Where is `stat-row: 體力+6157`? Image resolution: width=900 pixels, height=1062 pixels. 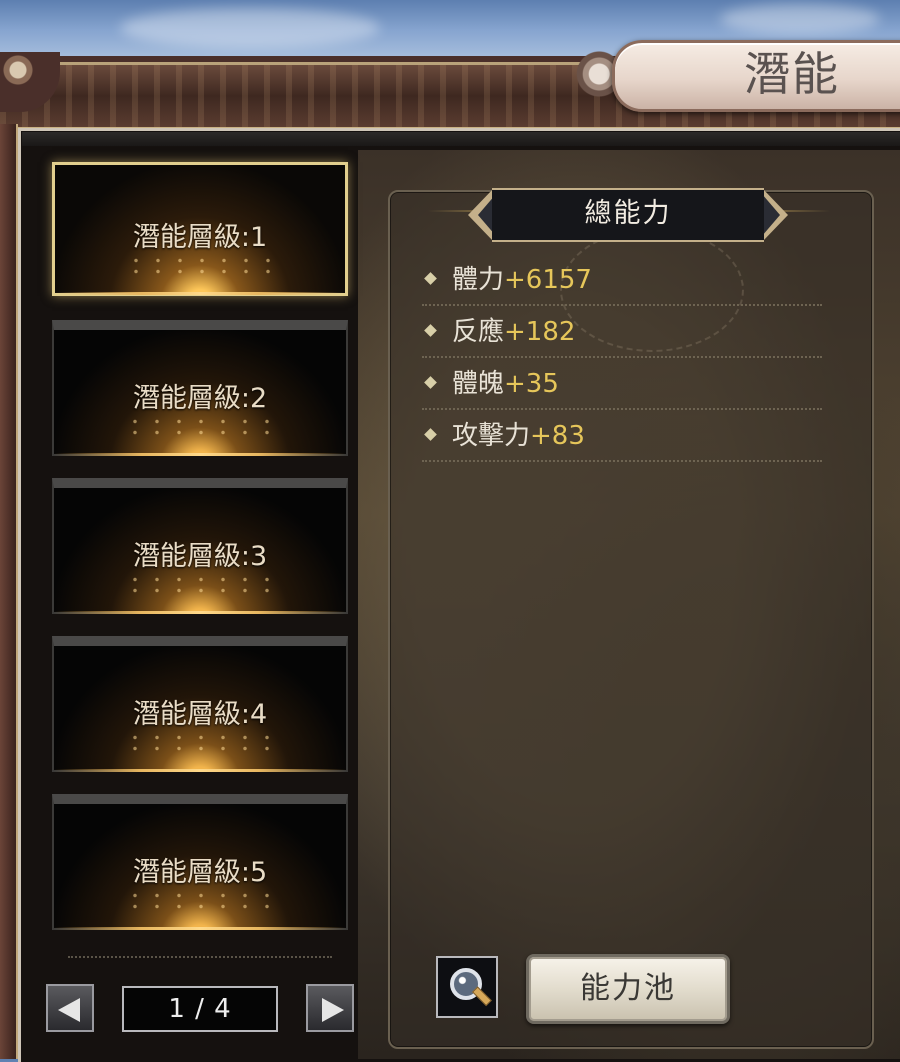 stat-row: 體力+6157 is located at coordinates (622, 281).